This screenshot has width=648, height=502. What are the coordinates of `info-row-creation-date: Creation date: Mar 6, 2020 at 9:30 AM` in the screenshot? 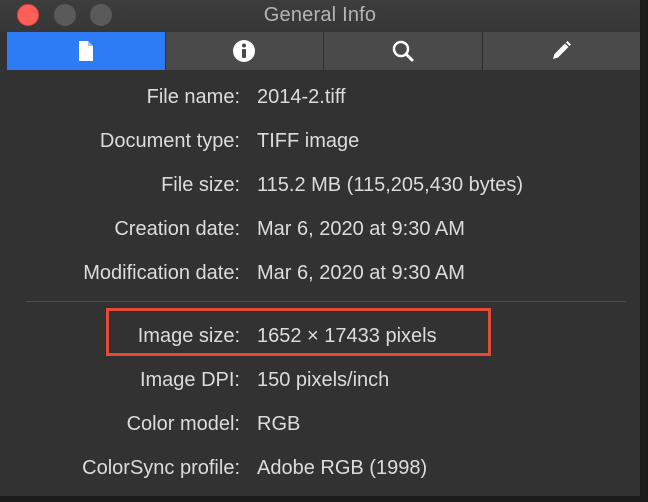 It's located at (320, 225).